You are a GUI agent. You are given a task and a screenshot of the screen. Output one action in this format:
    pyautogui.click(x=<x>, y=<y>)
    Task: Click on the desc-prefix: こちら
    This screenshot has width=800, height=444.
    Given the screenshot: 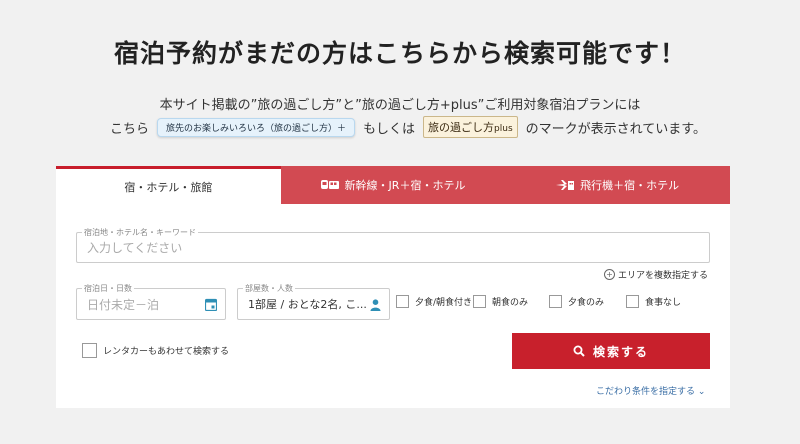 What is the action you would take?
    pyautogui.click(x=130, y=129)
    